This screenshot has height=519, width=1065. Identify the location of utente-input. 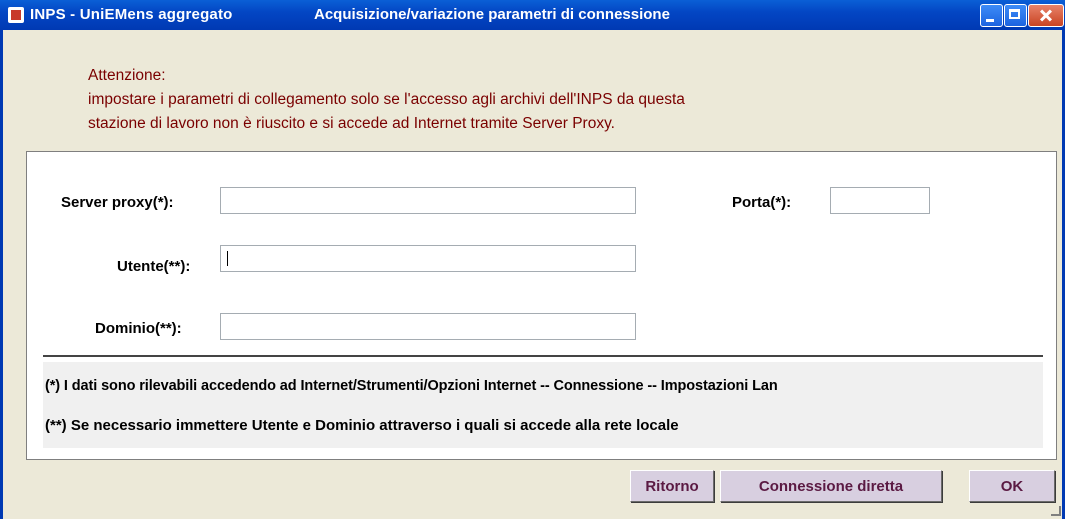
(428, 258).